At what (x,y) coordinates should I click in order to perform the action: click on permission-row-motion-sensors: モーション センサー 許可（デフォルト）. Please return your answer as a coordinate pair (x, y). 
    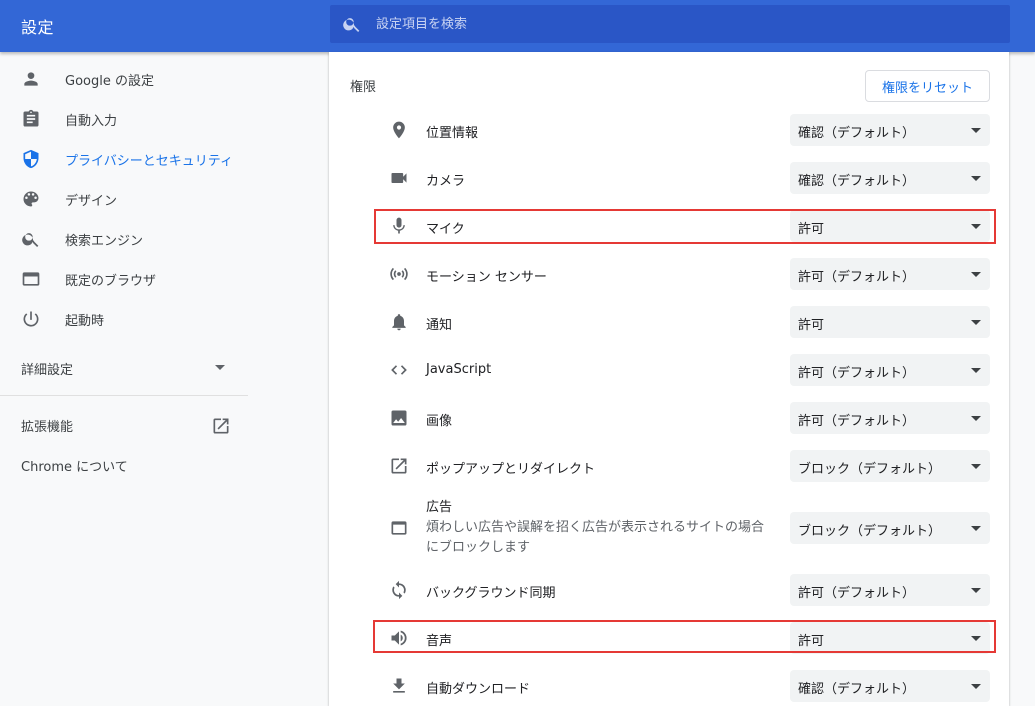
    Looking at the image, I should click on (684, 274).